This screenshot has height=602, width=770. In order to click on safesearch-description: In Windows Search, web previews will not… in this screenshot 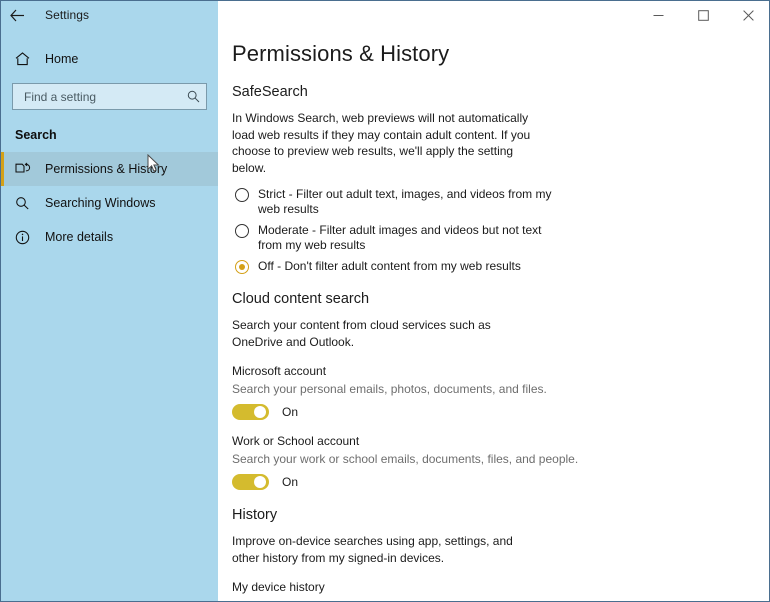, I will do `click(381, 143)`.